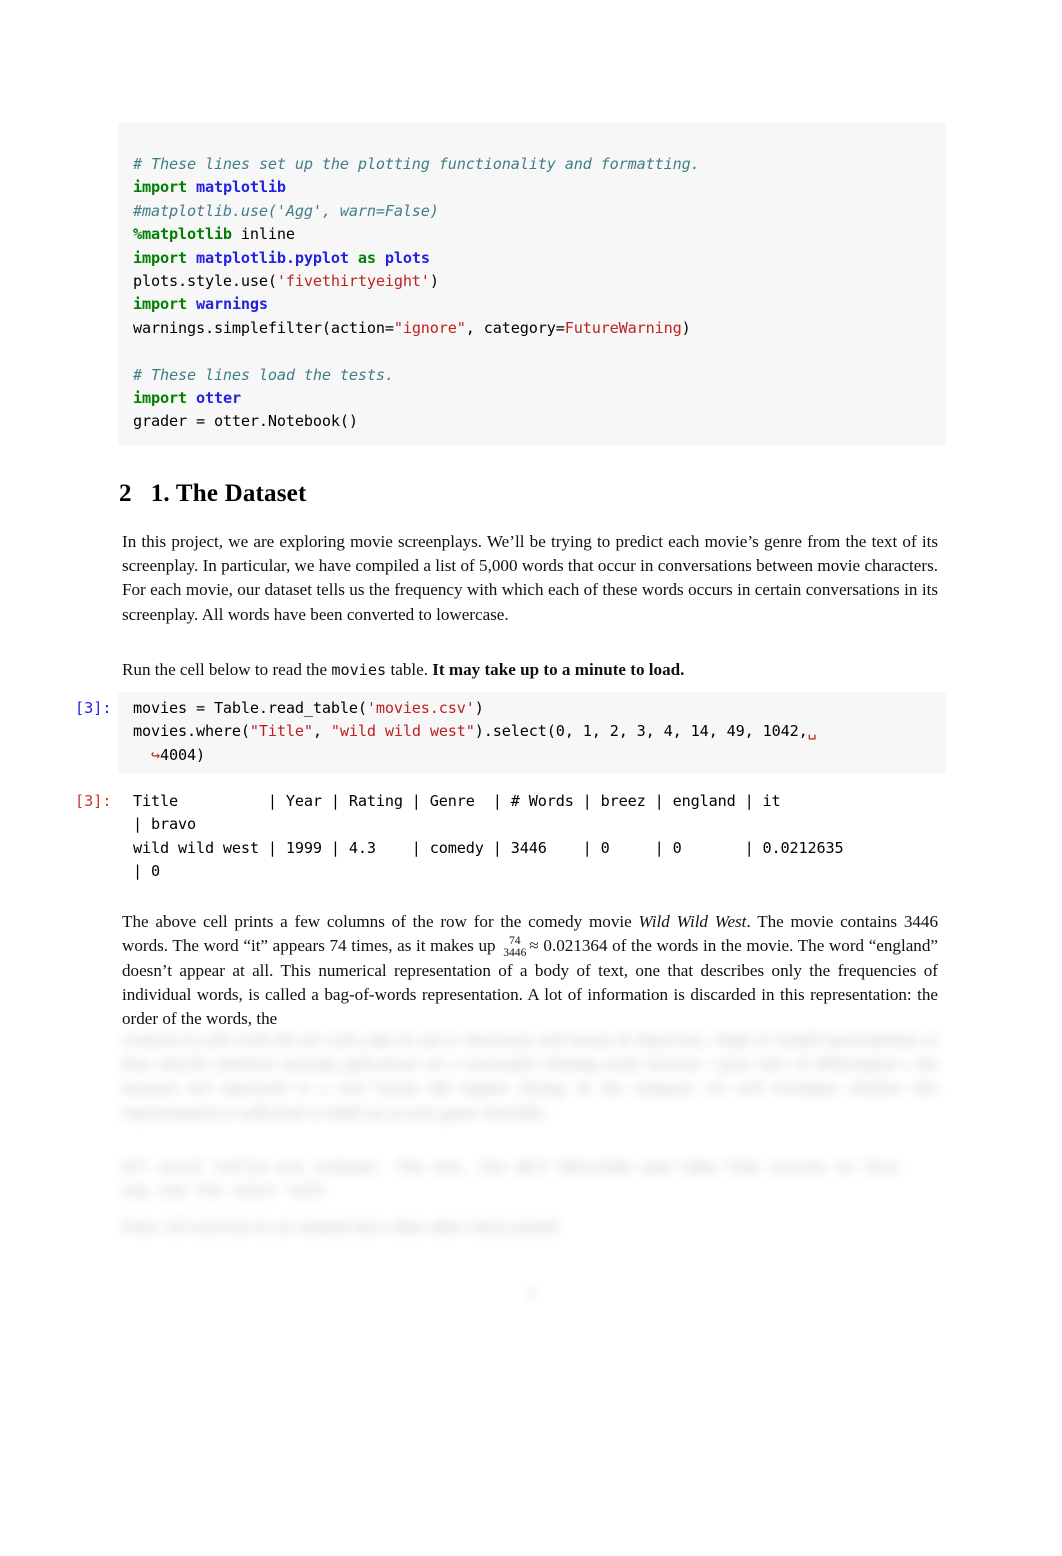 The image size is (1062, 1556). I want to click on output-prompt-movies: [3]:, so click(93, 801).